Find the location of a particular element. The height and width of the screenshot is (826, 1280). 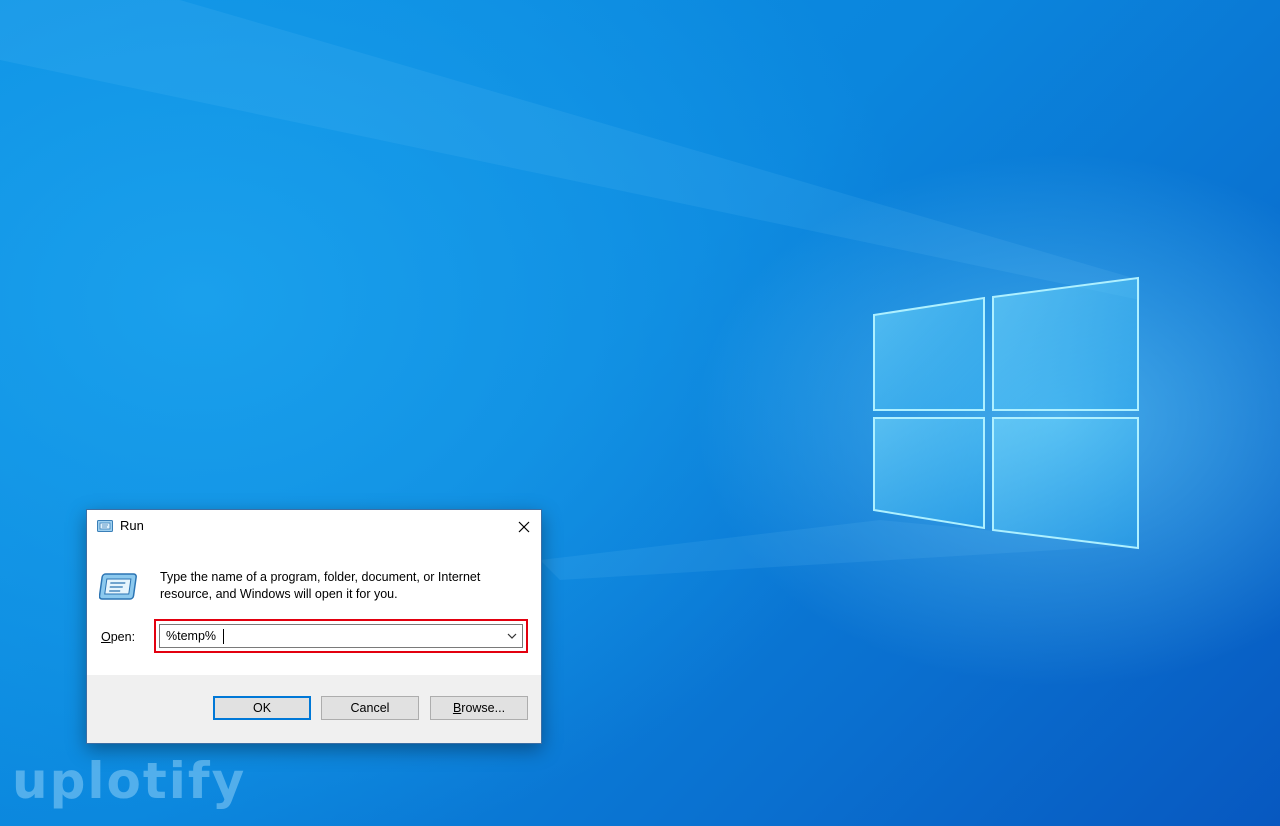

windows-logo-icon is located at coordinates (1006, 413).